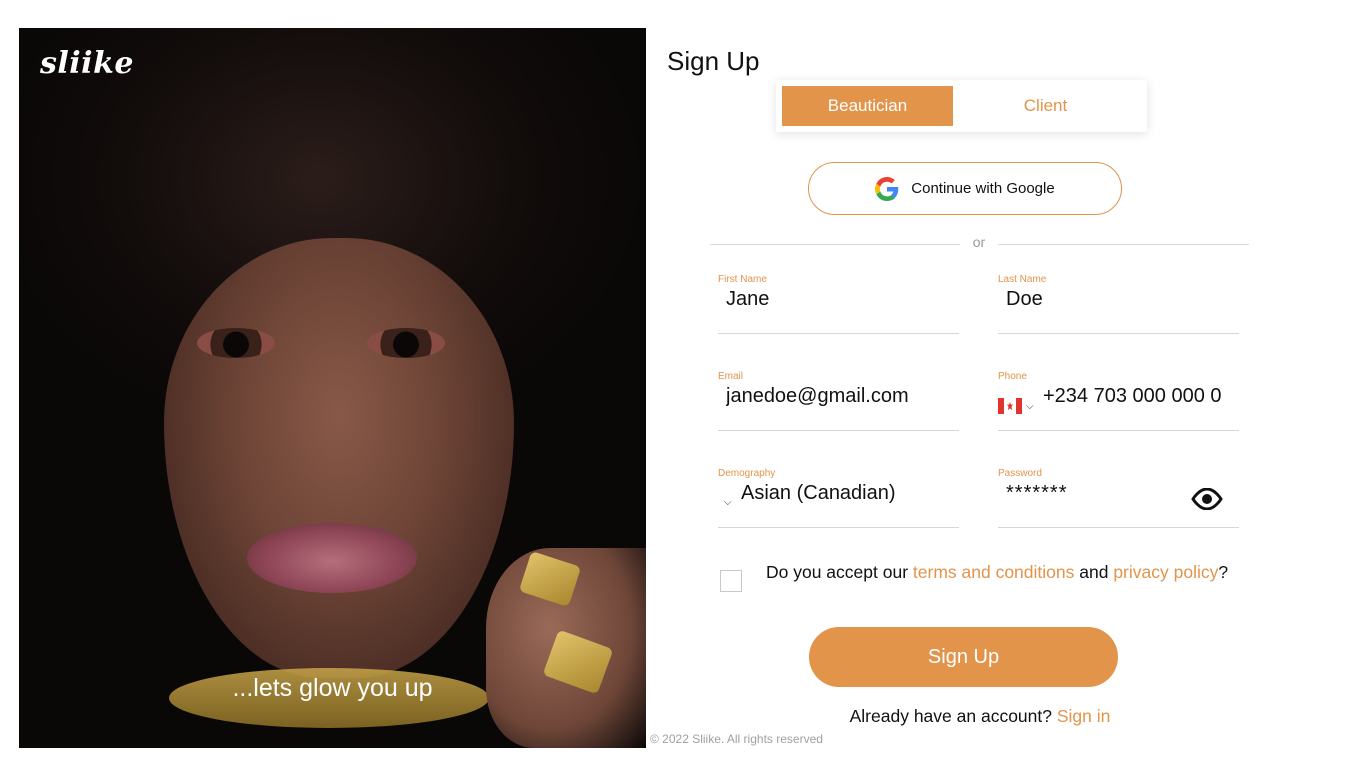 This screenshot has width=1366, height=768. What do you see at coordinates (332, 558) in the screenshot?
I see `portrait-lips` at bounding box center [332, 558].